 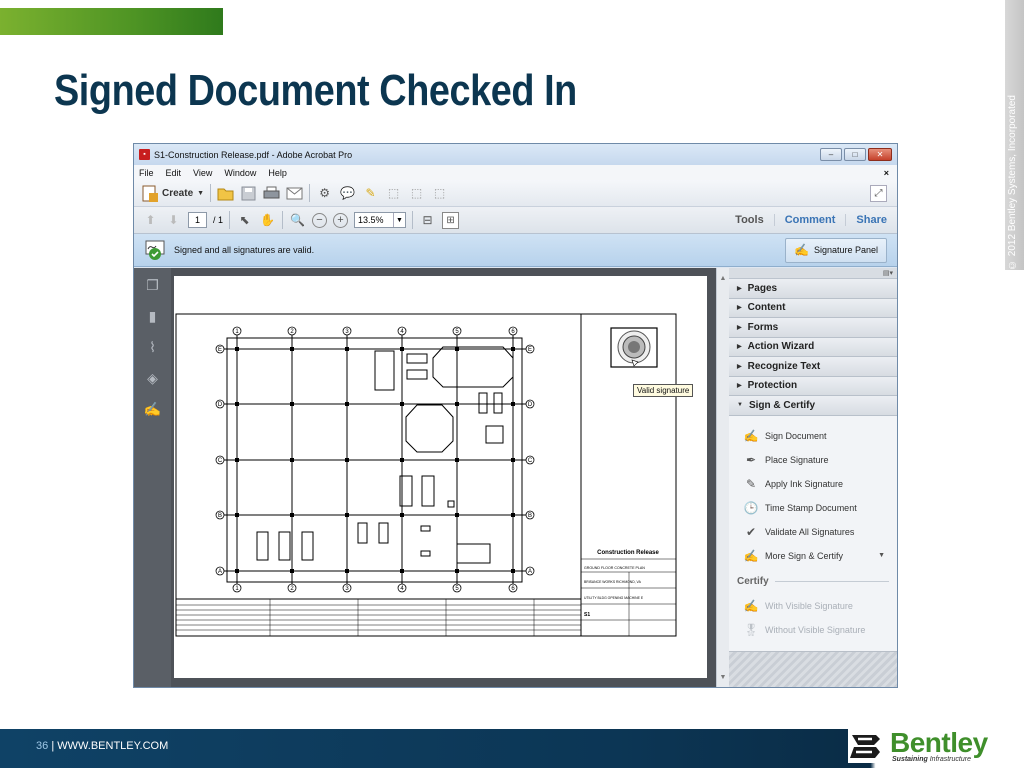 What do you see at coordinates (324, 193) in the screenshot?
I see `gear-icon: ⚙` at bounding box center [324, 193].